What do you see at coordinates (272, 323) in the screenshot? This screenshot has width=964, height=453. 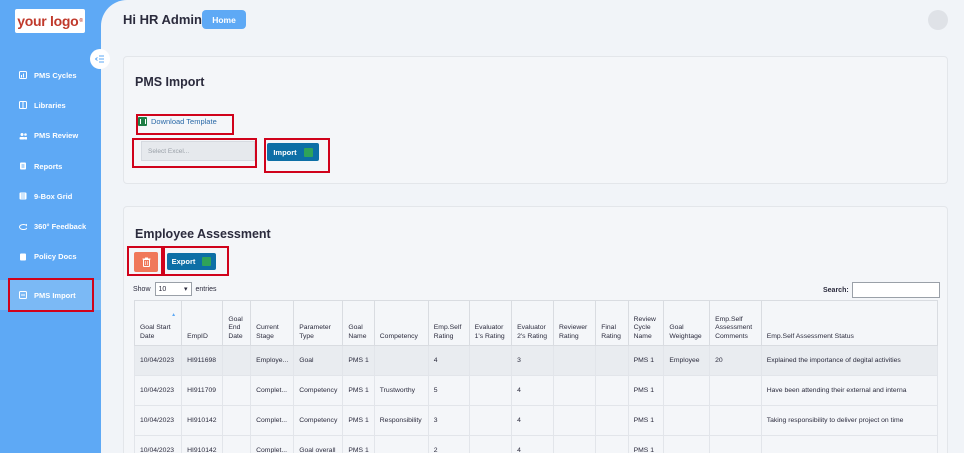 I see `column-header: Current Stage` at bounding box center [272, 323].